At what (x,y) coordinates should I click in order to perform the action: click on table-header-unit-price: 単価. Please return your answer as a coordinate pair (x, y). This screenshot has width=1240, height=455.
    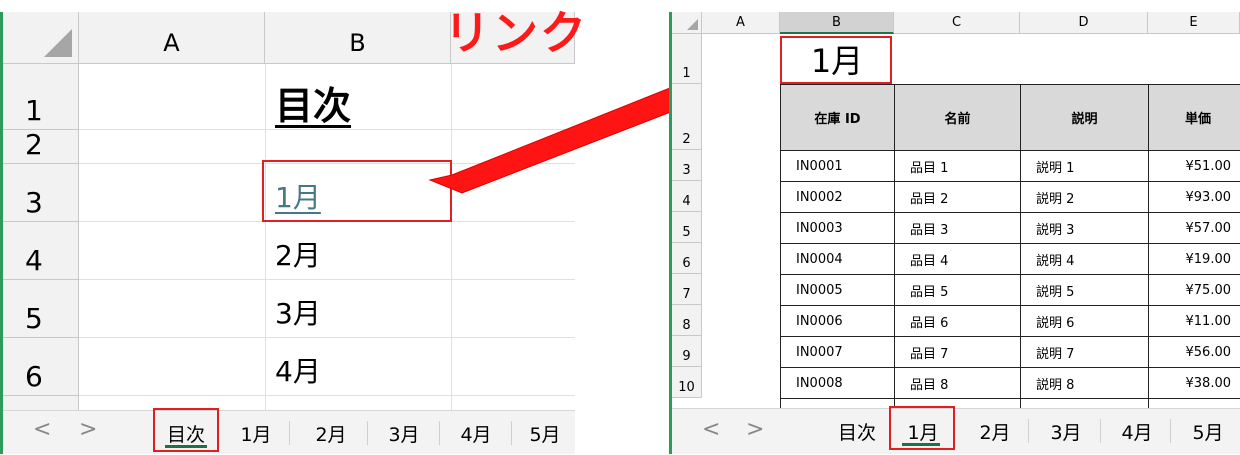
    Looking at the image, I should click on (1194, 117).